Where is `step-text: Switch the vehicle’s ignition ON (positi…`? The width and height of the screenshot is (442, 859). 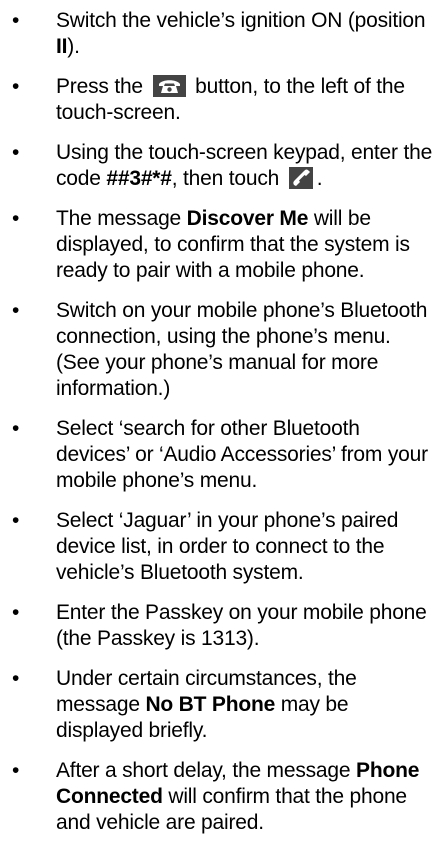
step-text: Switch the vehicle’s ignition ON (positi… is located at coordinates (241, 20).